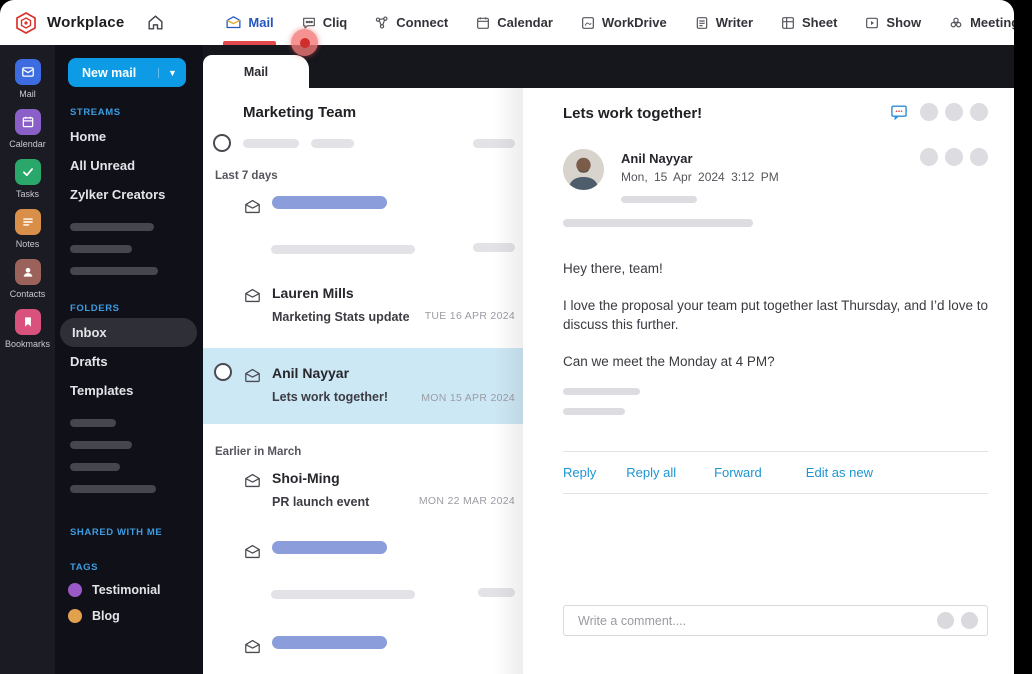  What do you see at coordinates (839, 472) in the screenshot?
I see `edit-as-new-link: Edit as new` at bounding box center [839, 472].